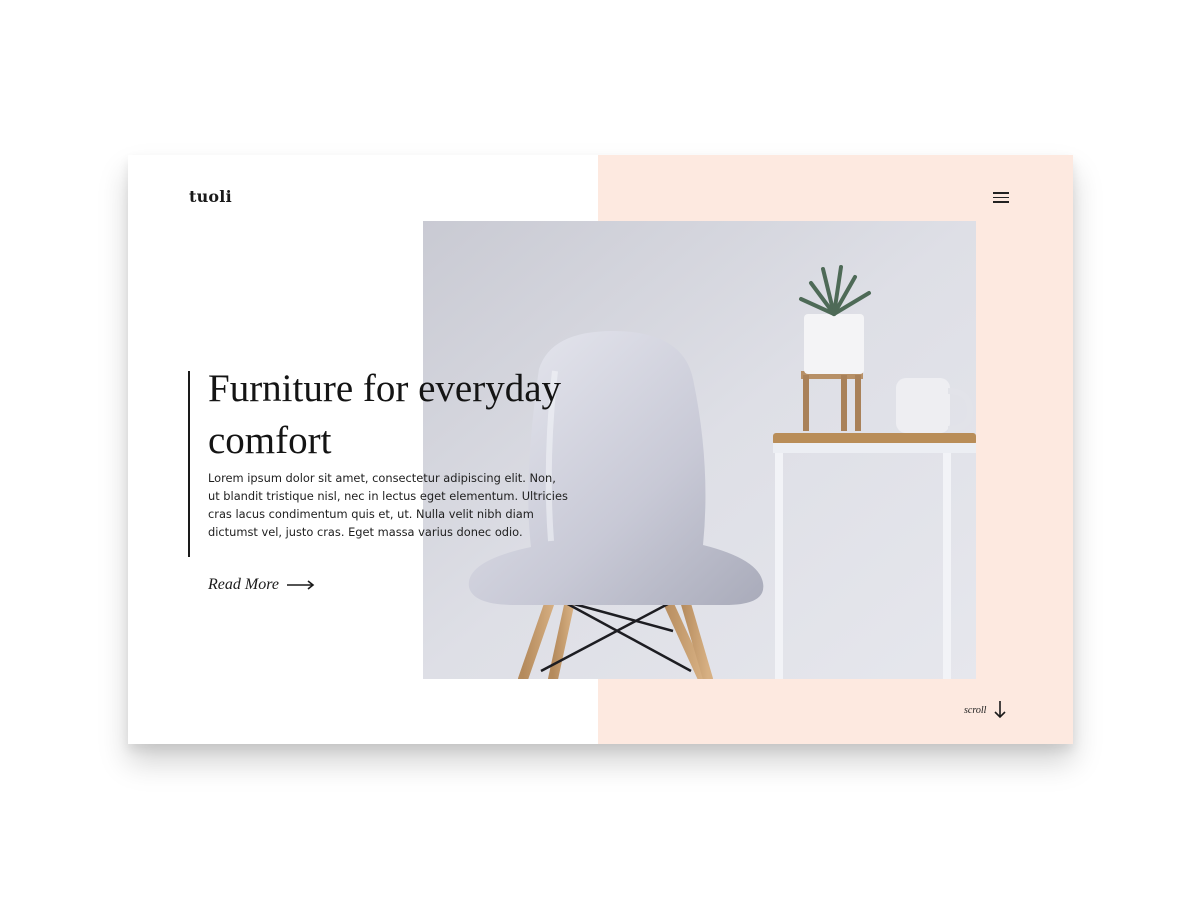  I want to click on scroll-label: scroll, so click(975, 710).